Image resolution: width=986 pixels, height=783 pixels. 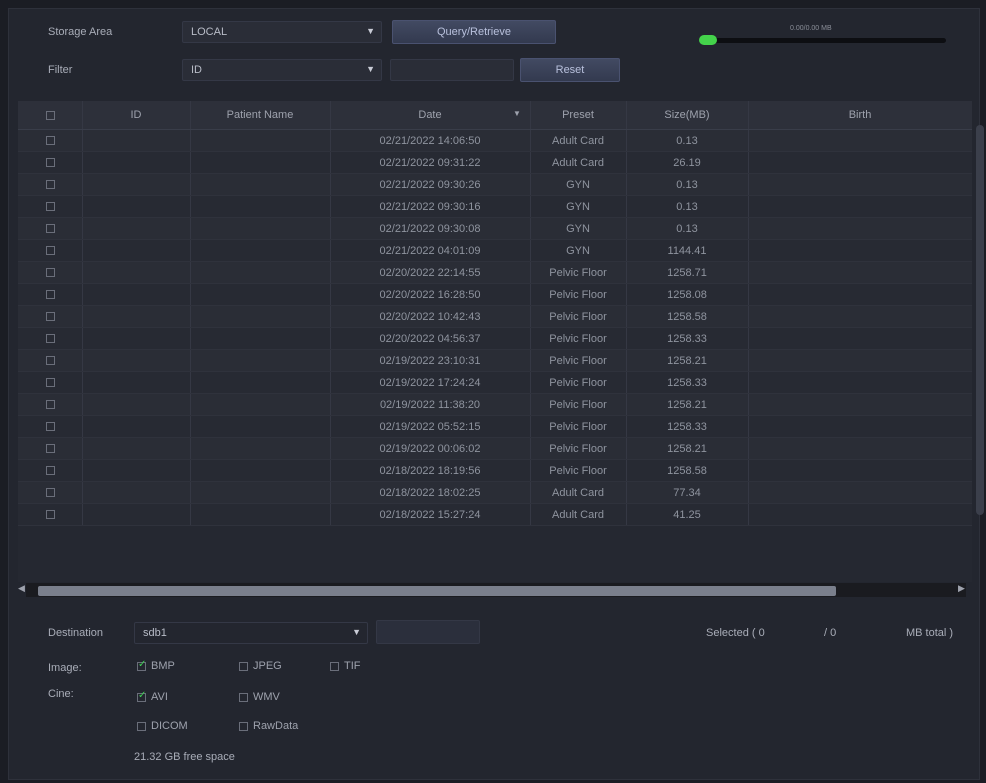 I want to click on horizontal-scrollbar-thumb, so click(x=437, y=591).